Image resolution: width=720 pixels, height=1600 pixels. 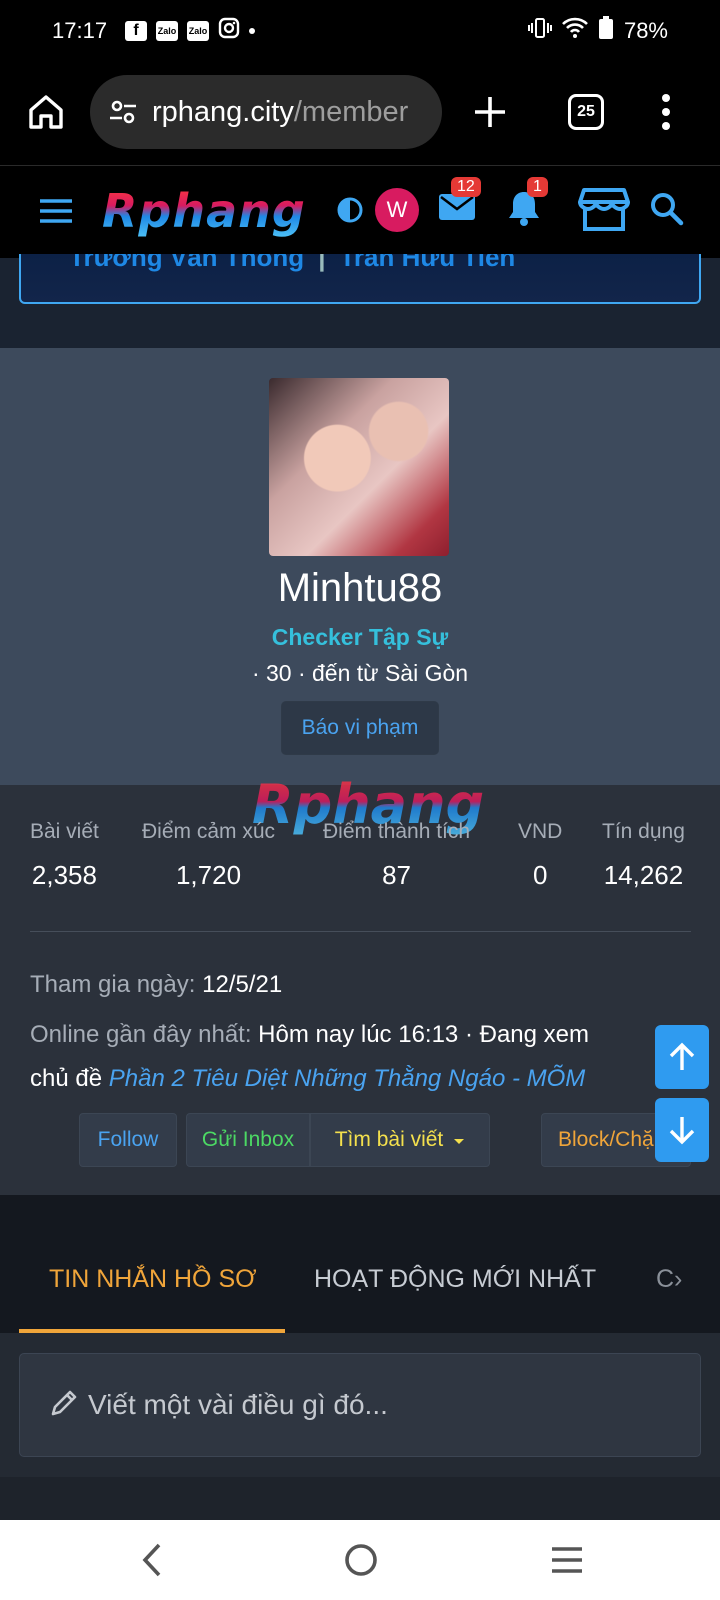 I want to click on alerts-badge: 1, so click(x=537, y=187).